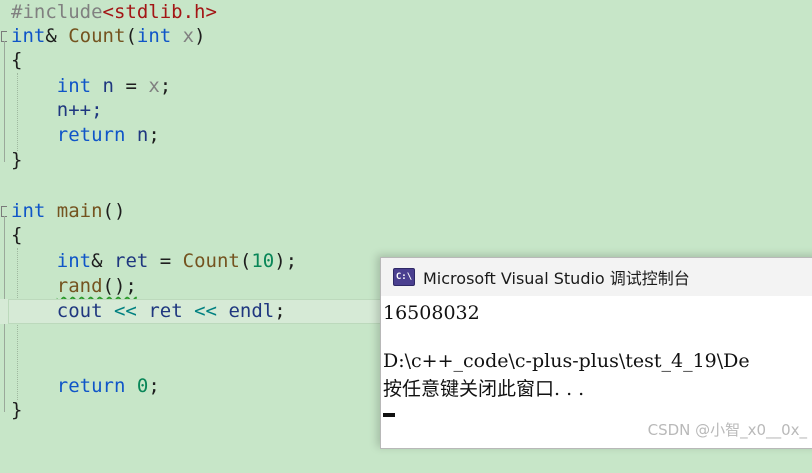  What do you see at coordinates (114, 211) in the screenshot?
I see `parens: ()` at bounding box center [114, 211].